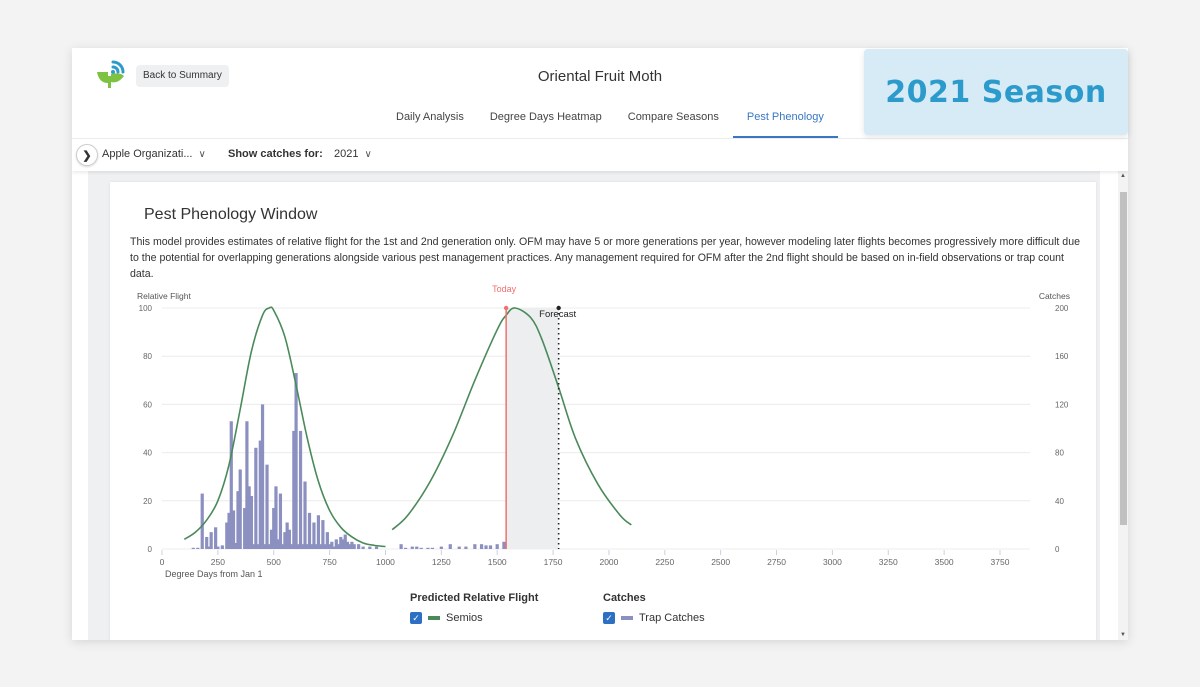 The image size is (1200, 687). Describe the element at coordinates (776, 562) in the screenshot. I see `x-tick-label: 2750` at that location.